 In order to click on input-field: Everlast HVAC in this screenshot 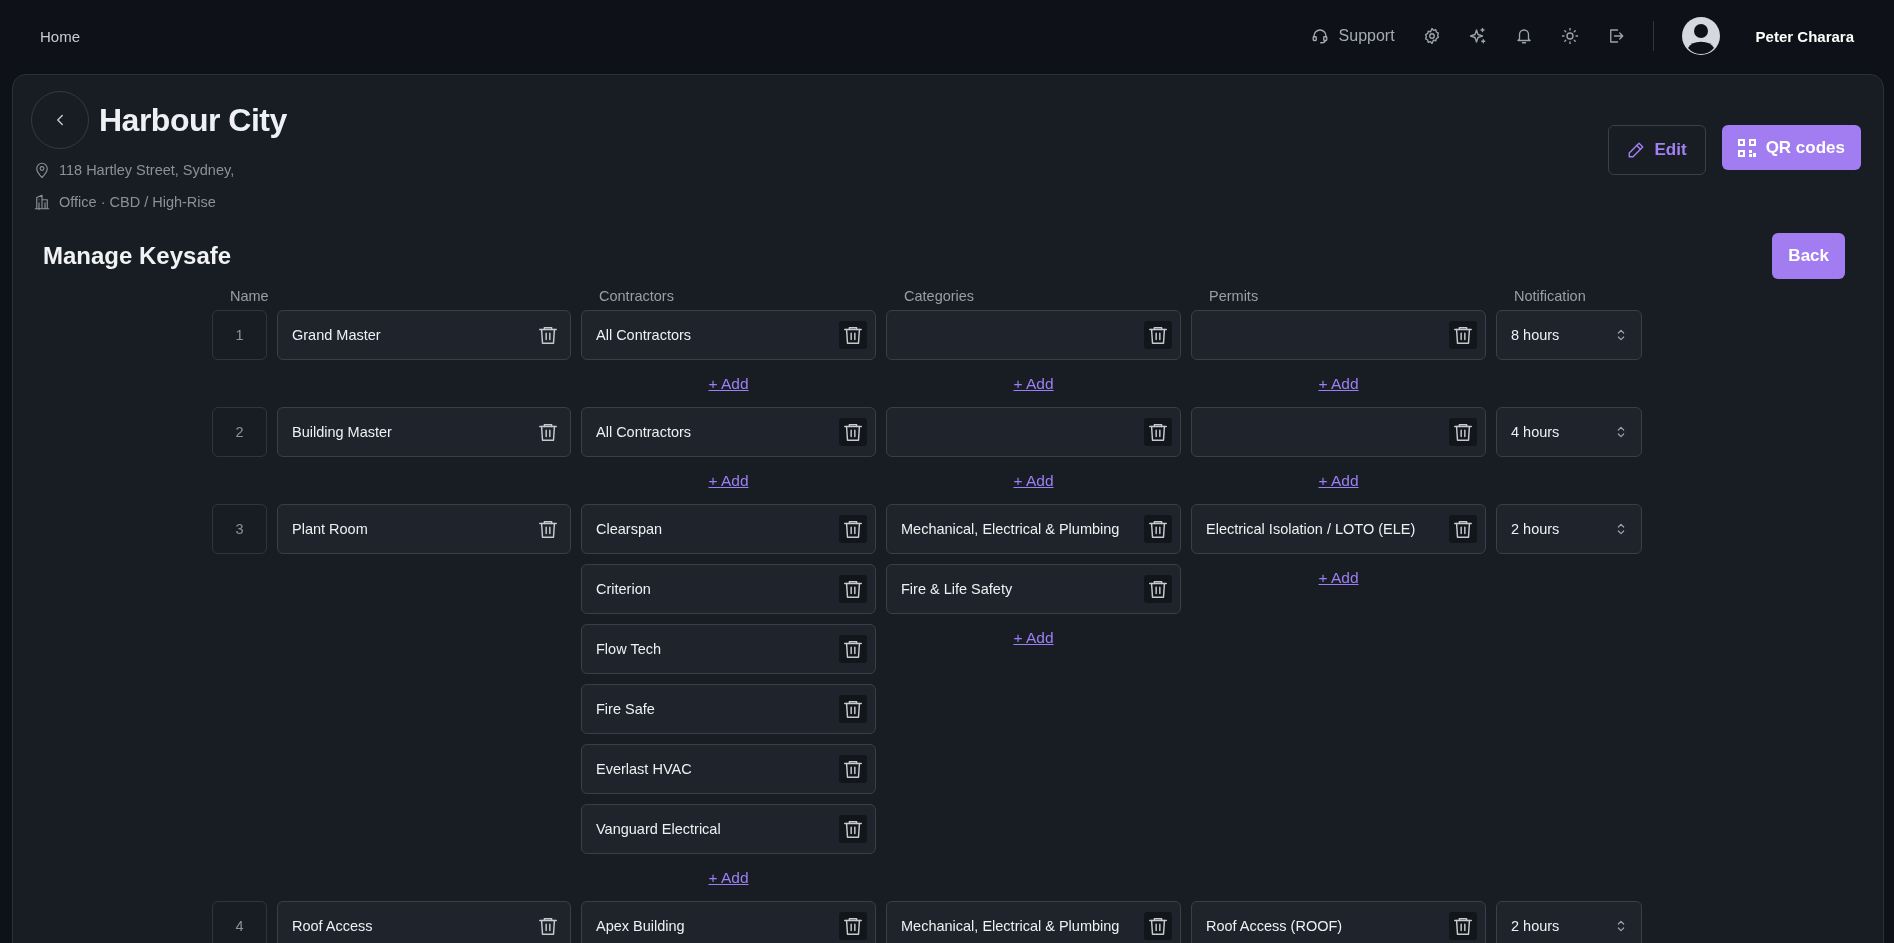, I will do `click(728, 769)`.